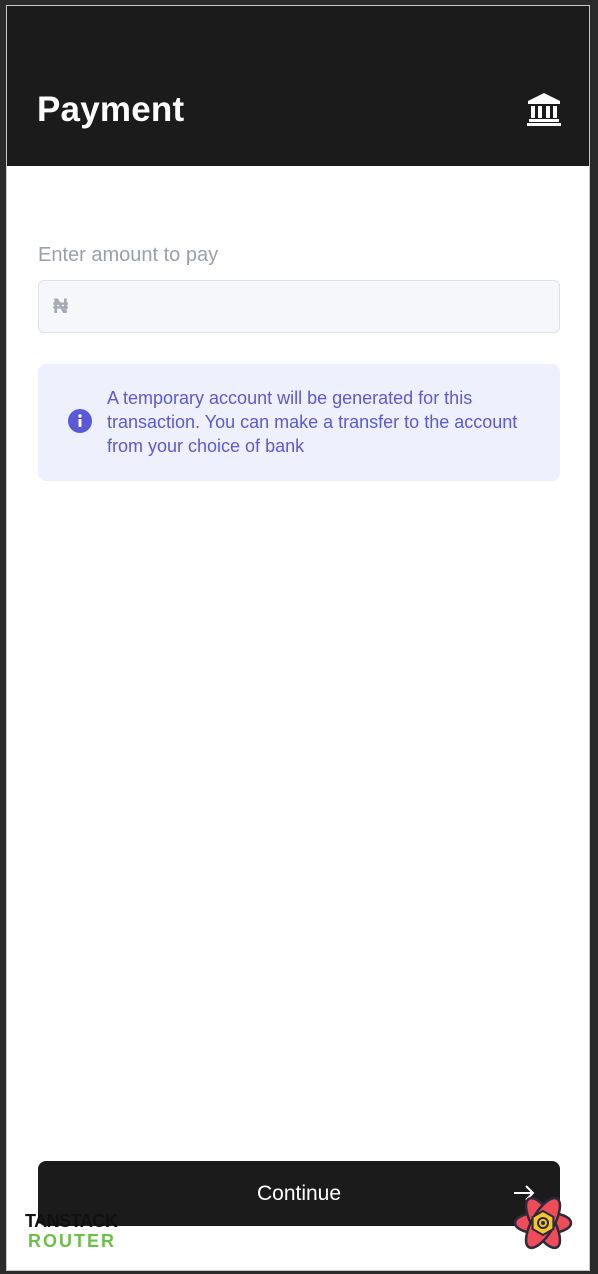 This screenshot has height=1274, width=598. I want to click on info-icon, so click(80, 421).